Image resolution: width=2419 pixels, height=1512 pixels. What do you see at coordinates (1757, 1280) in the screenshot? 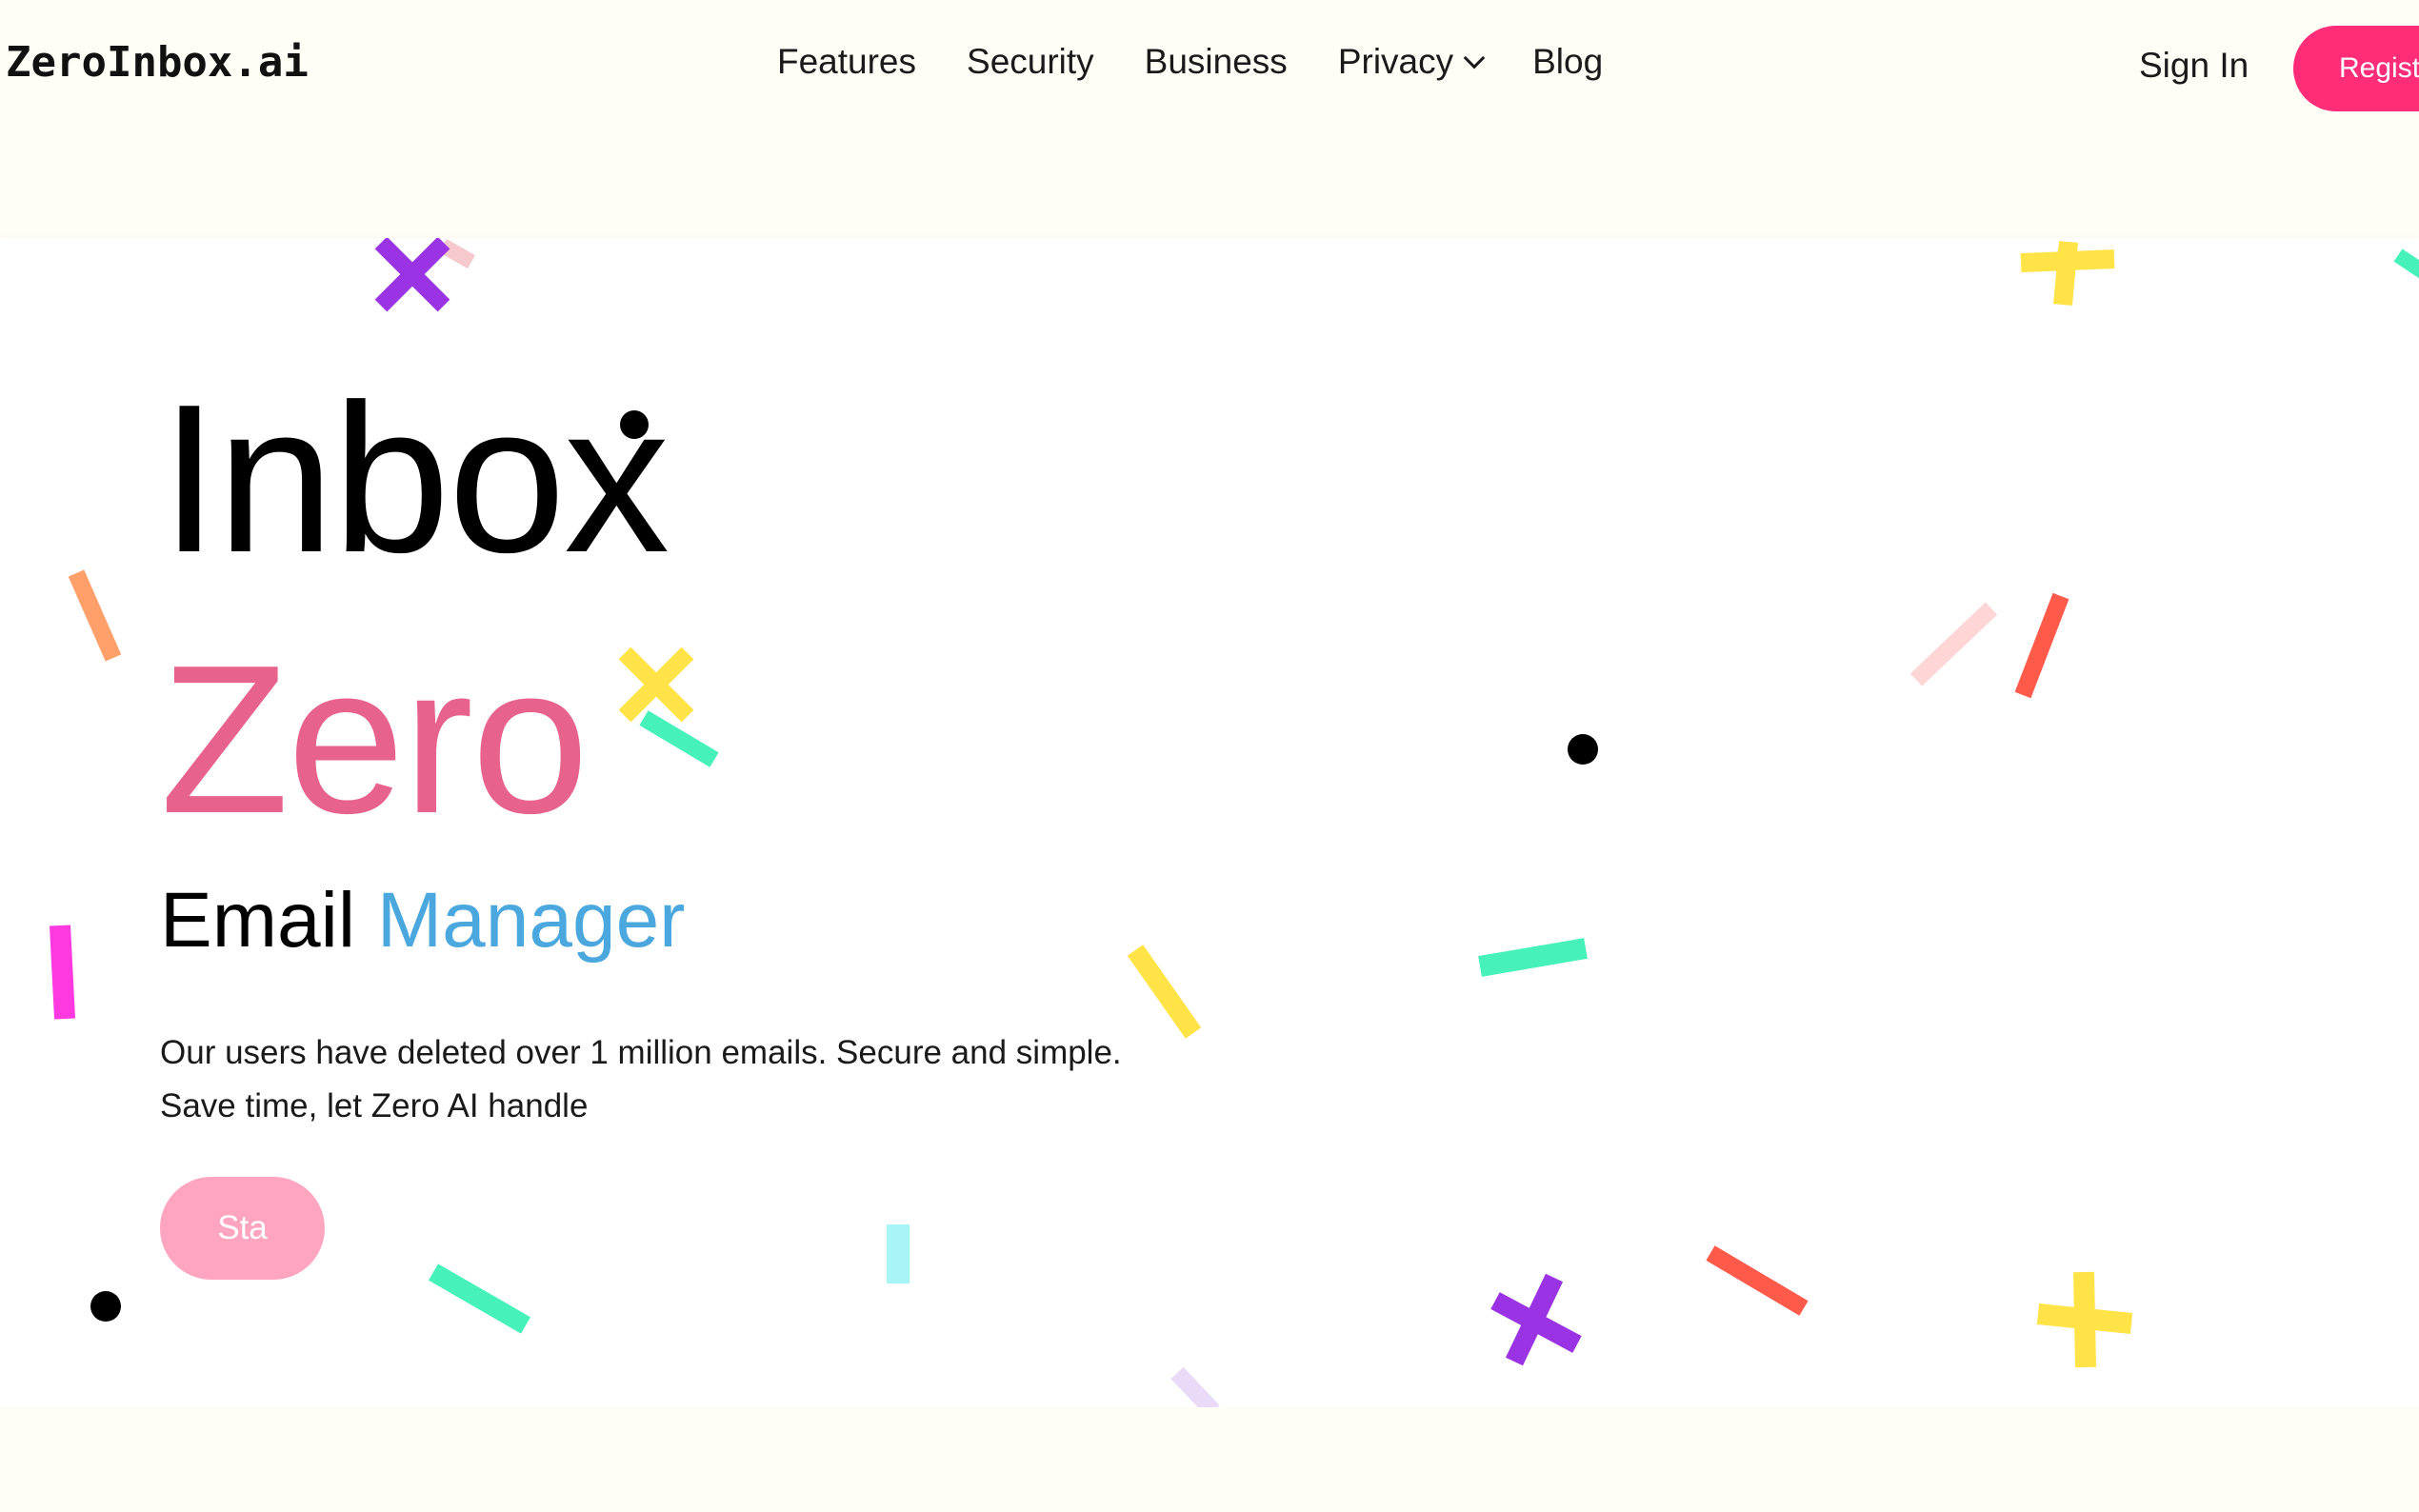
I see `confetti-red-stripe-bottom` at bounding box center [1757, 1280].